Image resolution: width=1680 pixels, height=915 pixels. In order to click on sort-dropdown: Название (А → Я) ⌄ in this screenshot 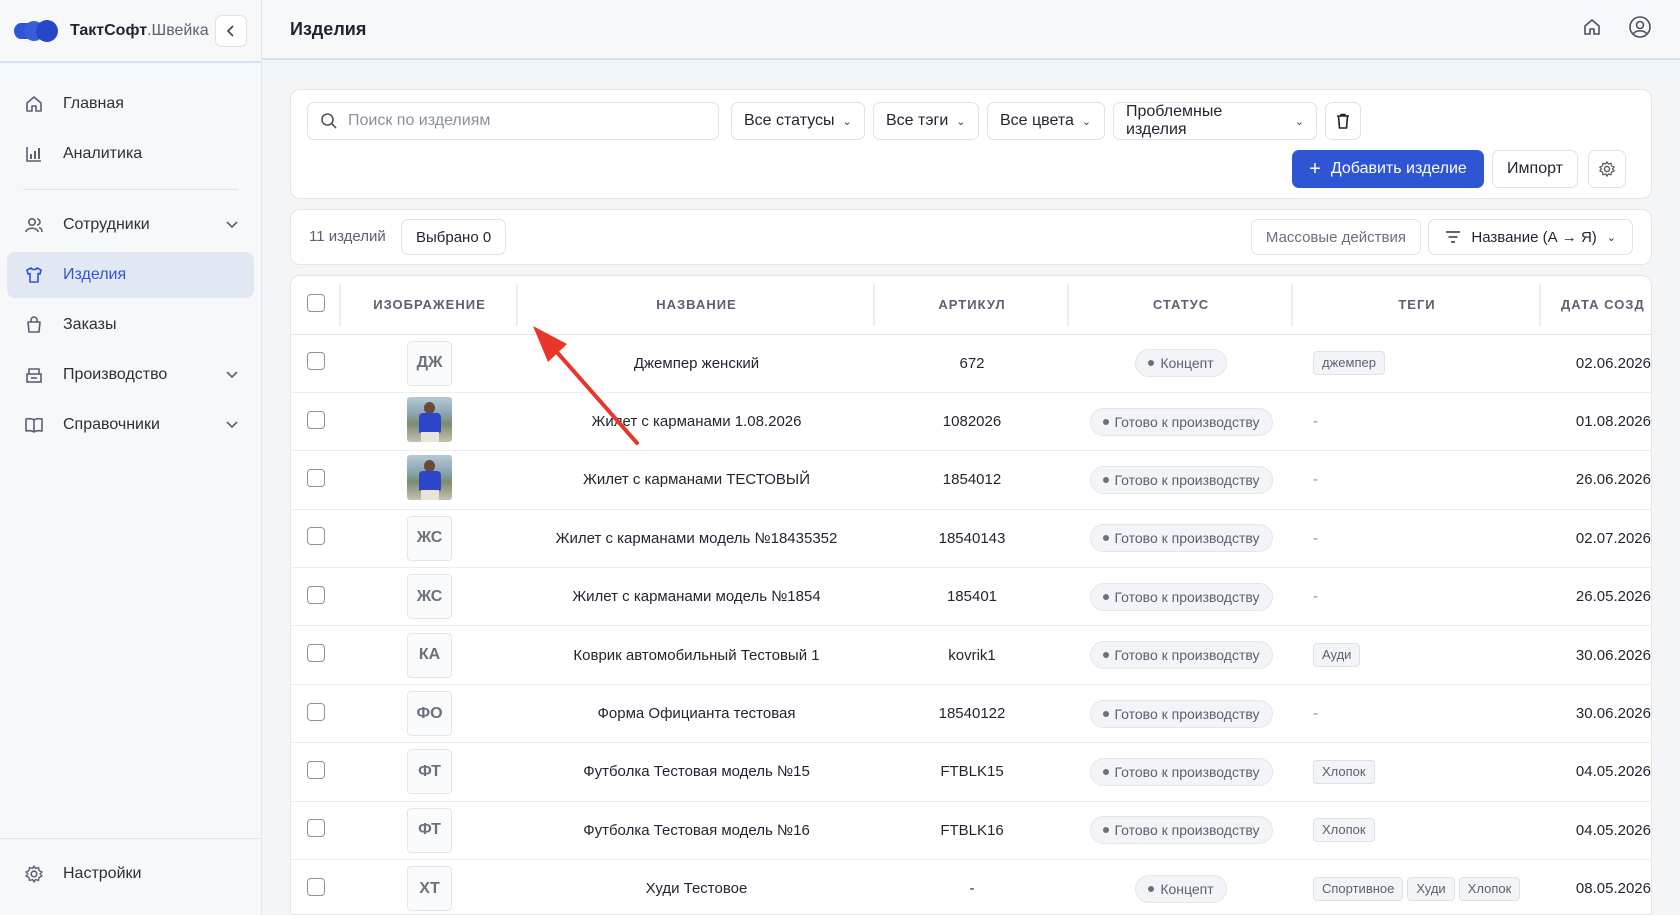, I will do `click(1530, 237)`.